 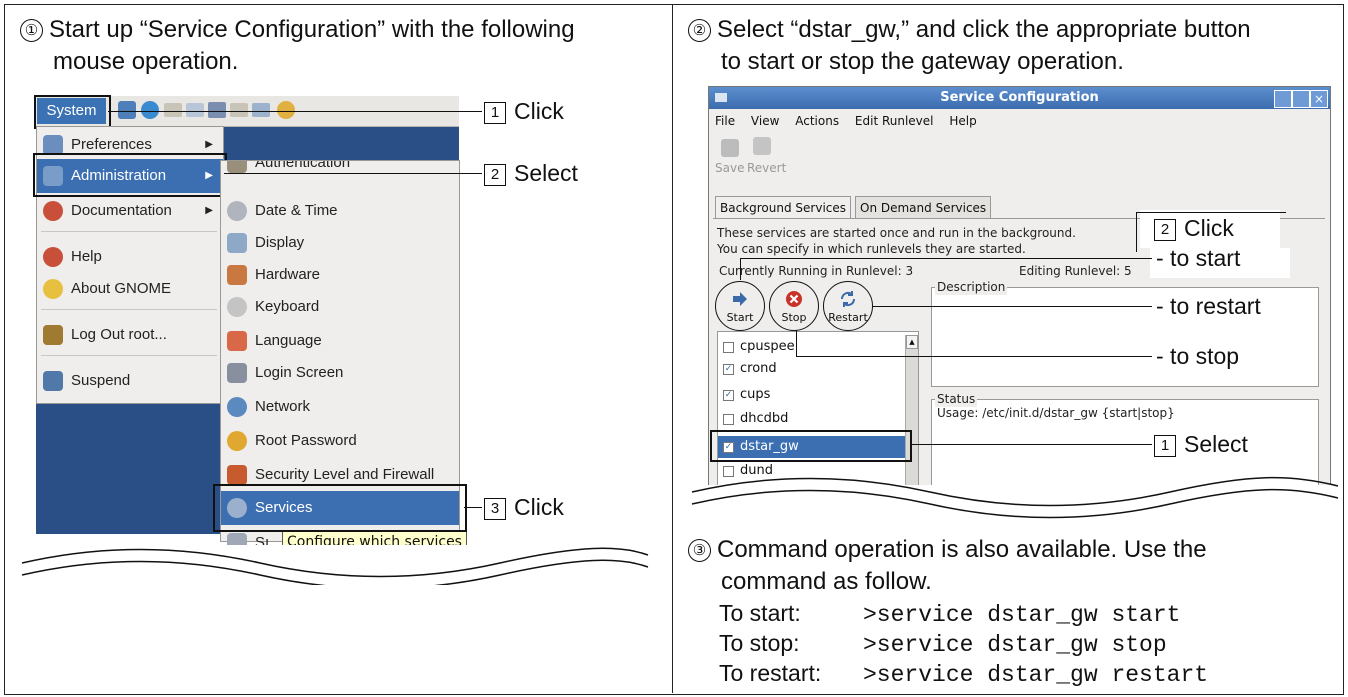 I want to click on start-arrow-icon, so click(x=740, y=299).